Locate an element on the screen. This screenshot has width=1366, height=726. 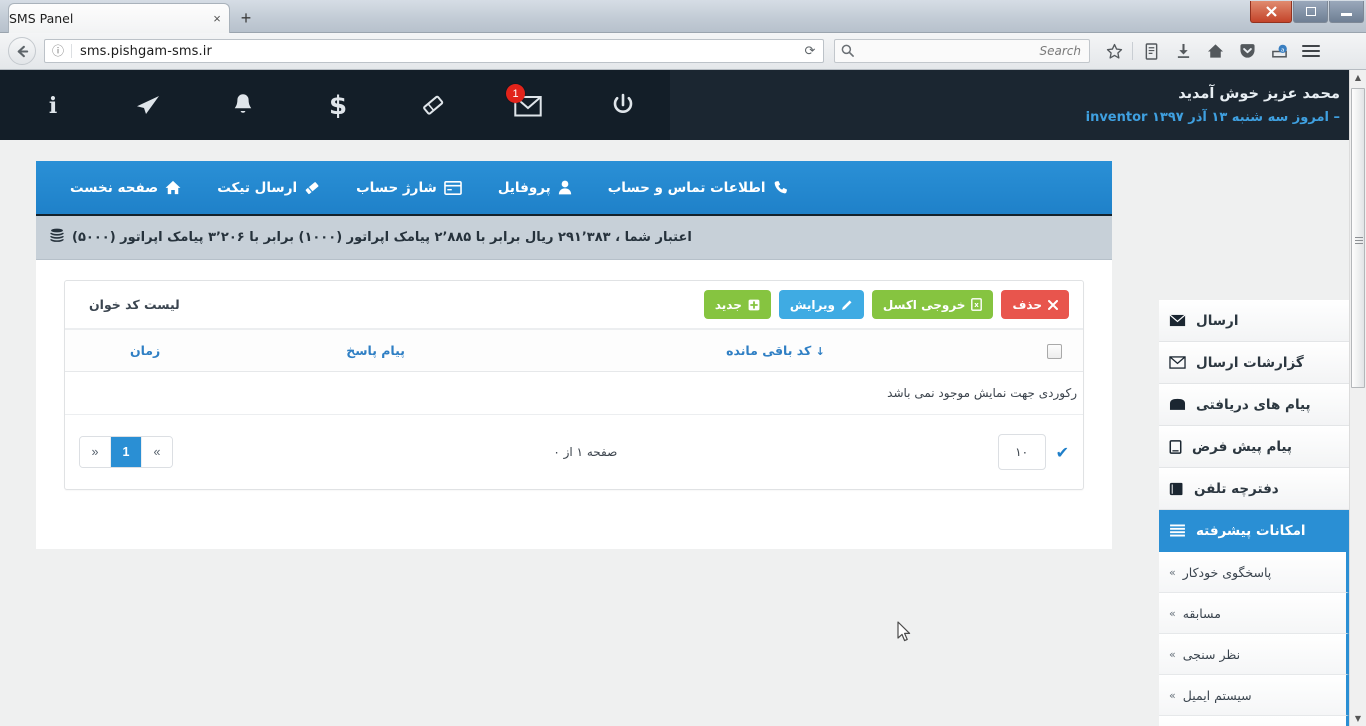
close-button is located at coordinates (1271, 12).